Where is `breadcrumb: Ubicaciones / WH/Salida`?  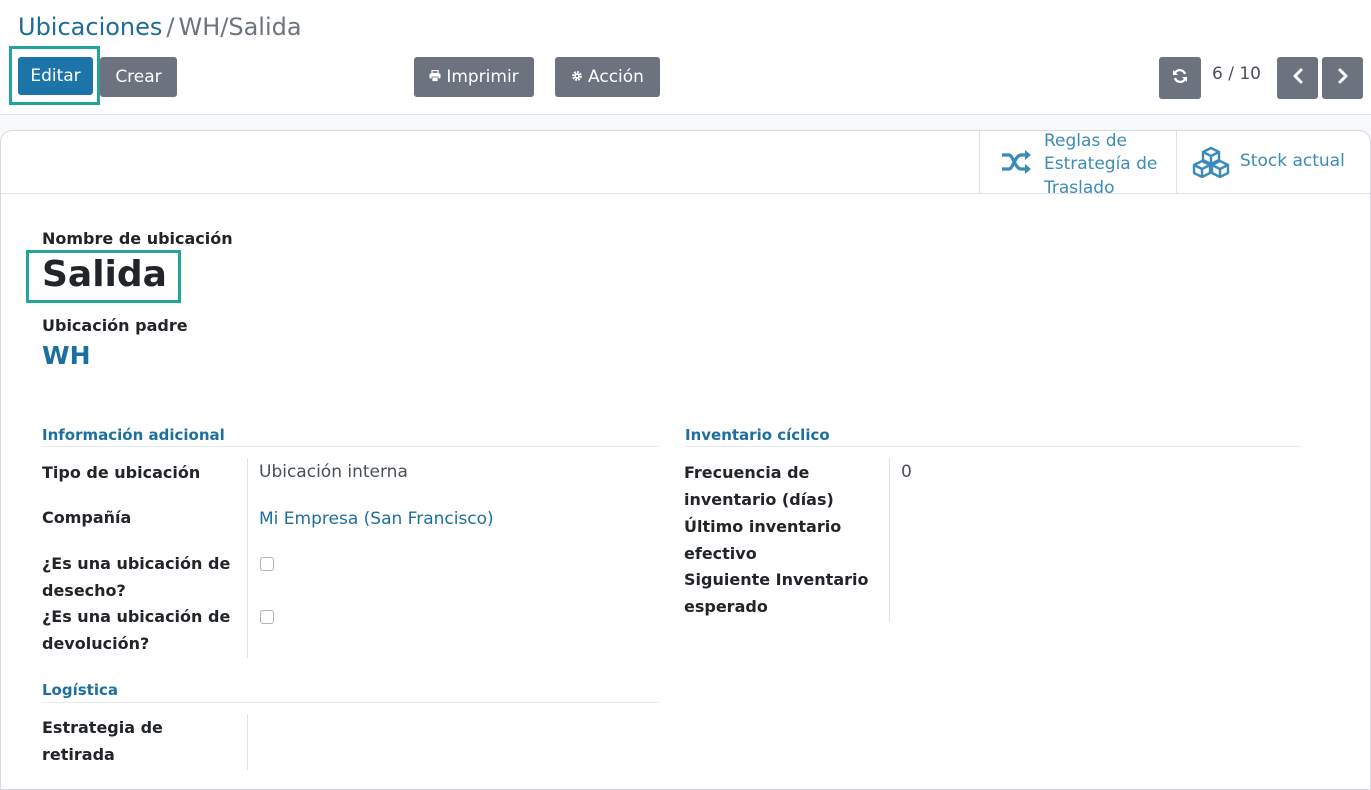
breadcrumb: Ubicaciones / WH/Salida is located at coordinates (160, 27).